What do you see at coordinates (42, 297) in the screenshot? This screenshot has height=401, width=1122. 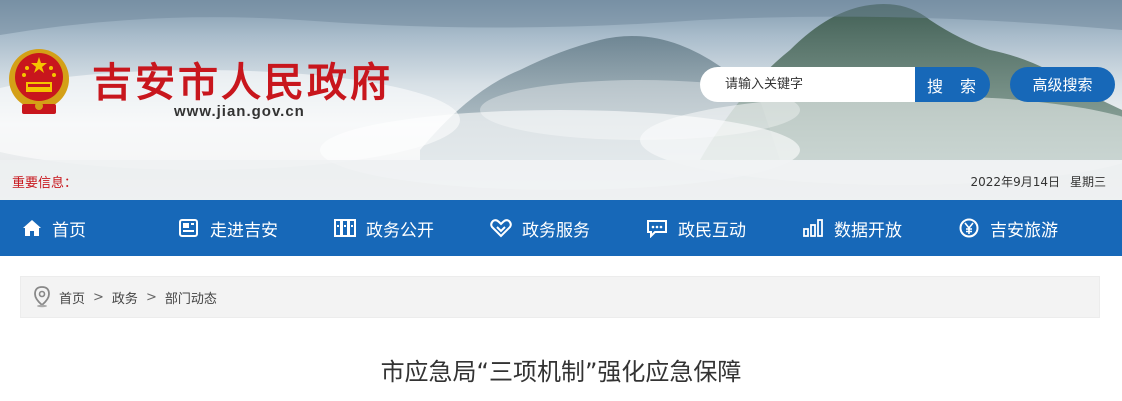 I see `location-pin-icon` at bounding box center [42, 297].